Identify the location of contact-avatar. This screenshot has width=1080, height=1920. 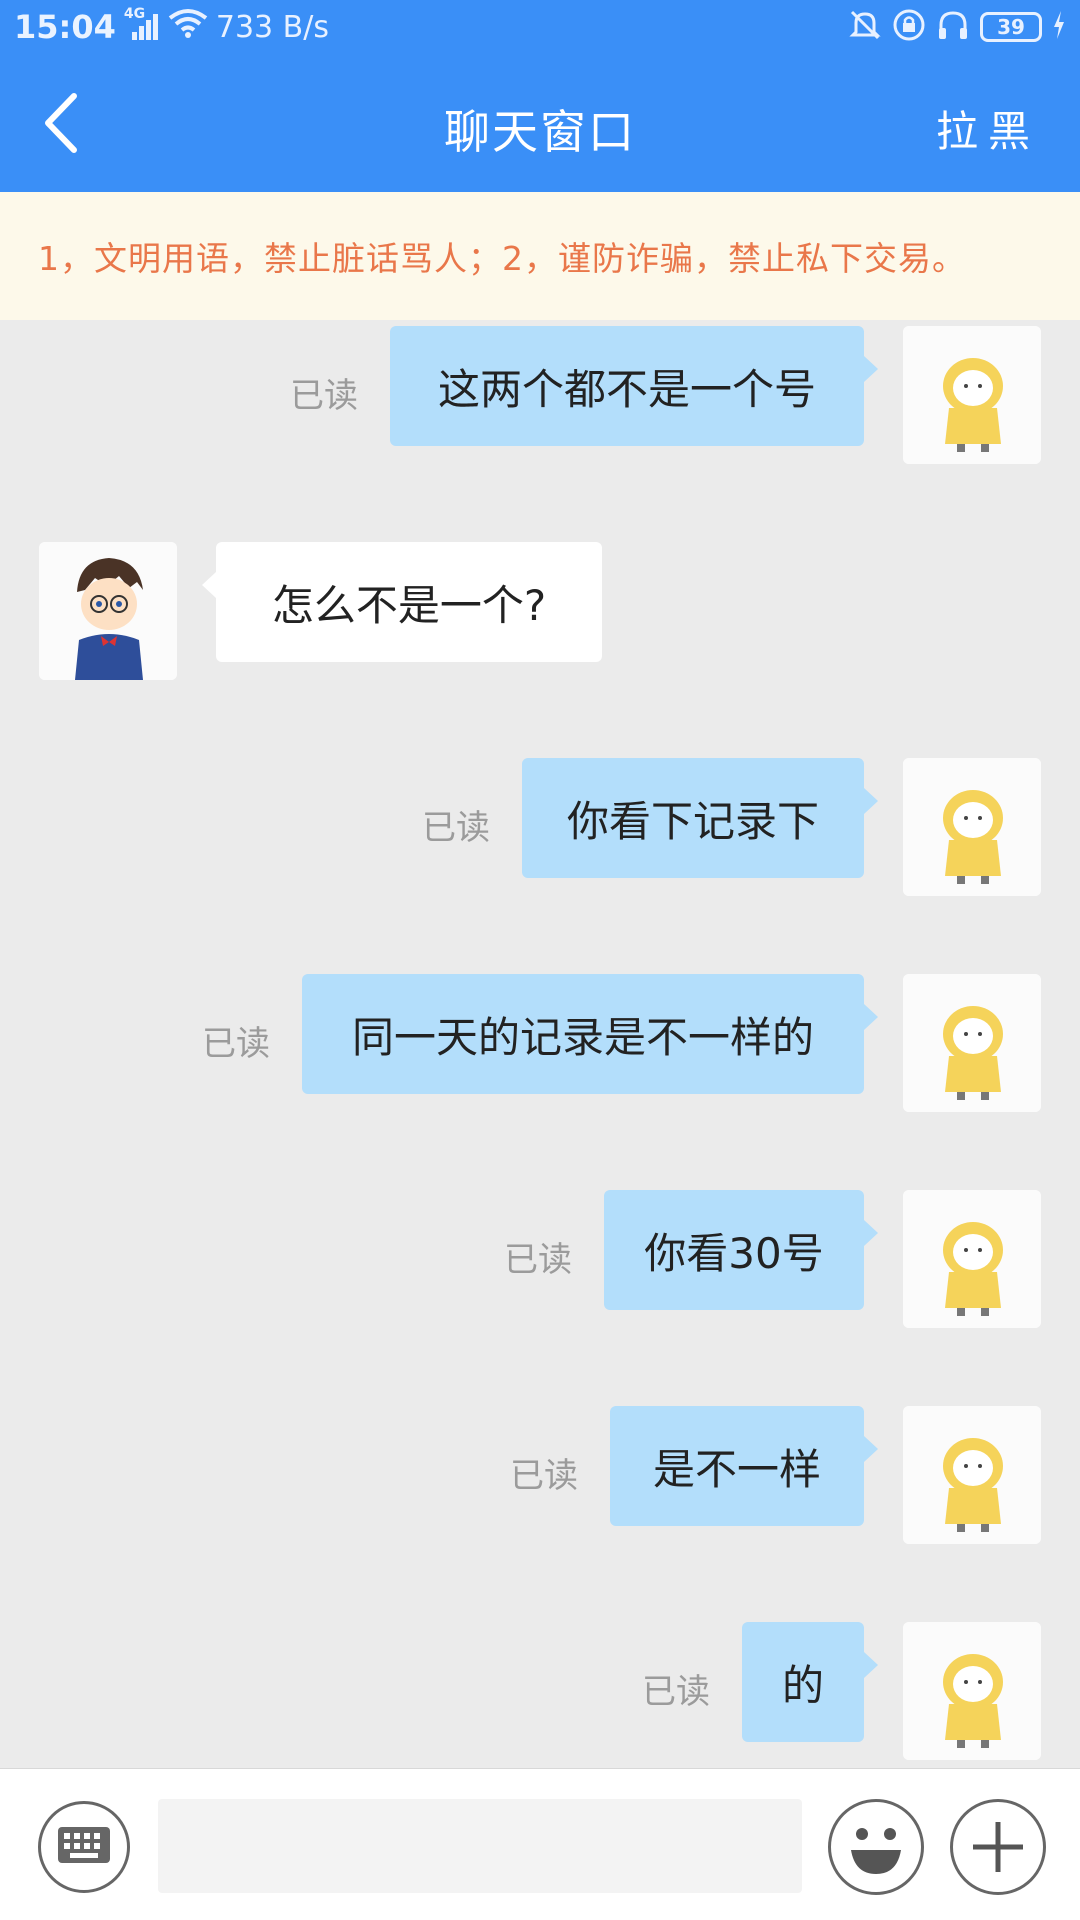
(108, 611).